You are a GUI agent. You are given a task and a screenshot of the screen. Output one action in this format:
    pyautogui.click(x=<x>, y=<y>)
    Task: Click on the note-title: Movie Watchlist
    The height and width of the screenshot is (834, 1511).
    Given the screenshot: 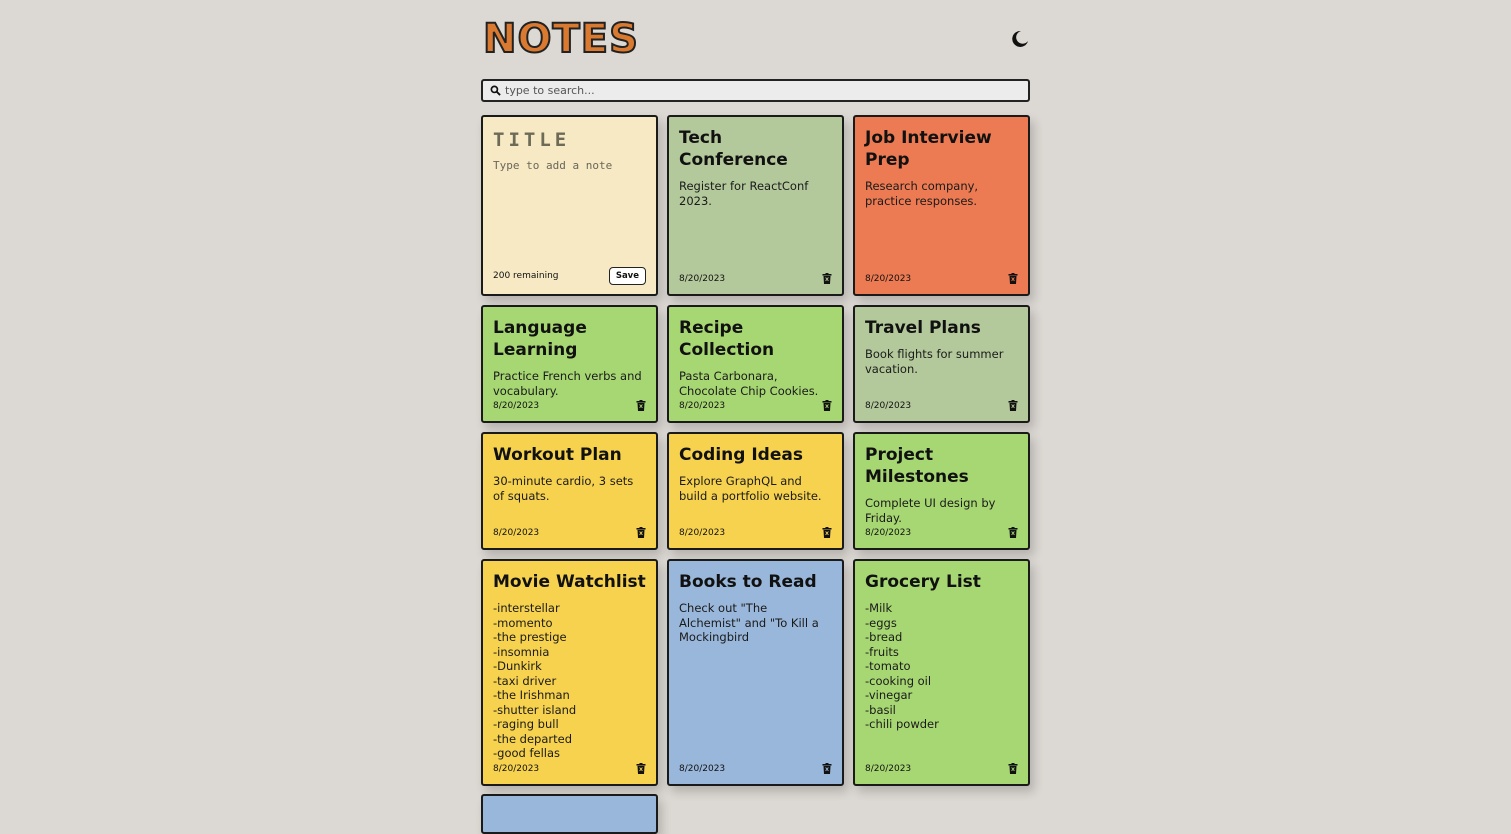 What is the action you would take?
    pyautogui.click(x=569, y=582)
    